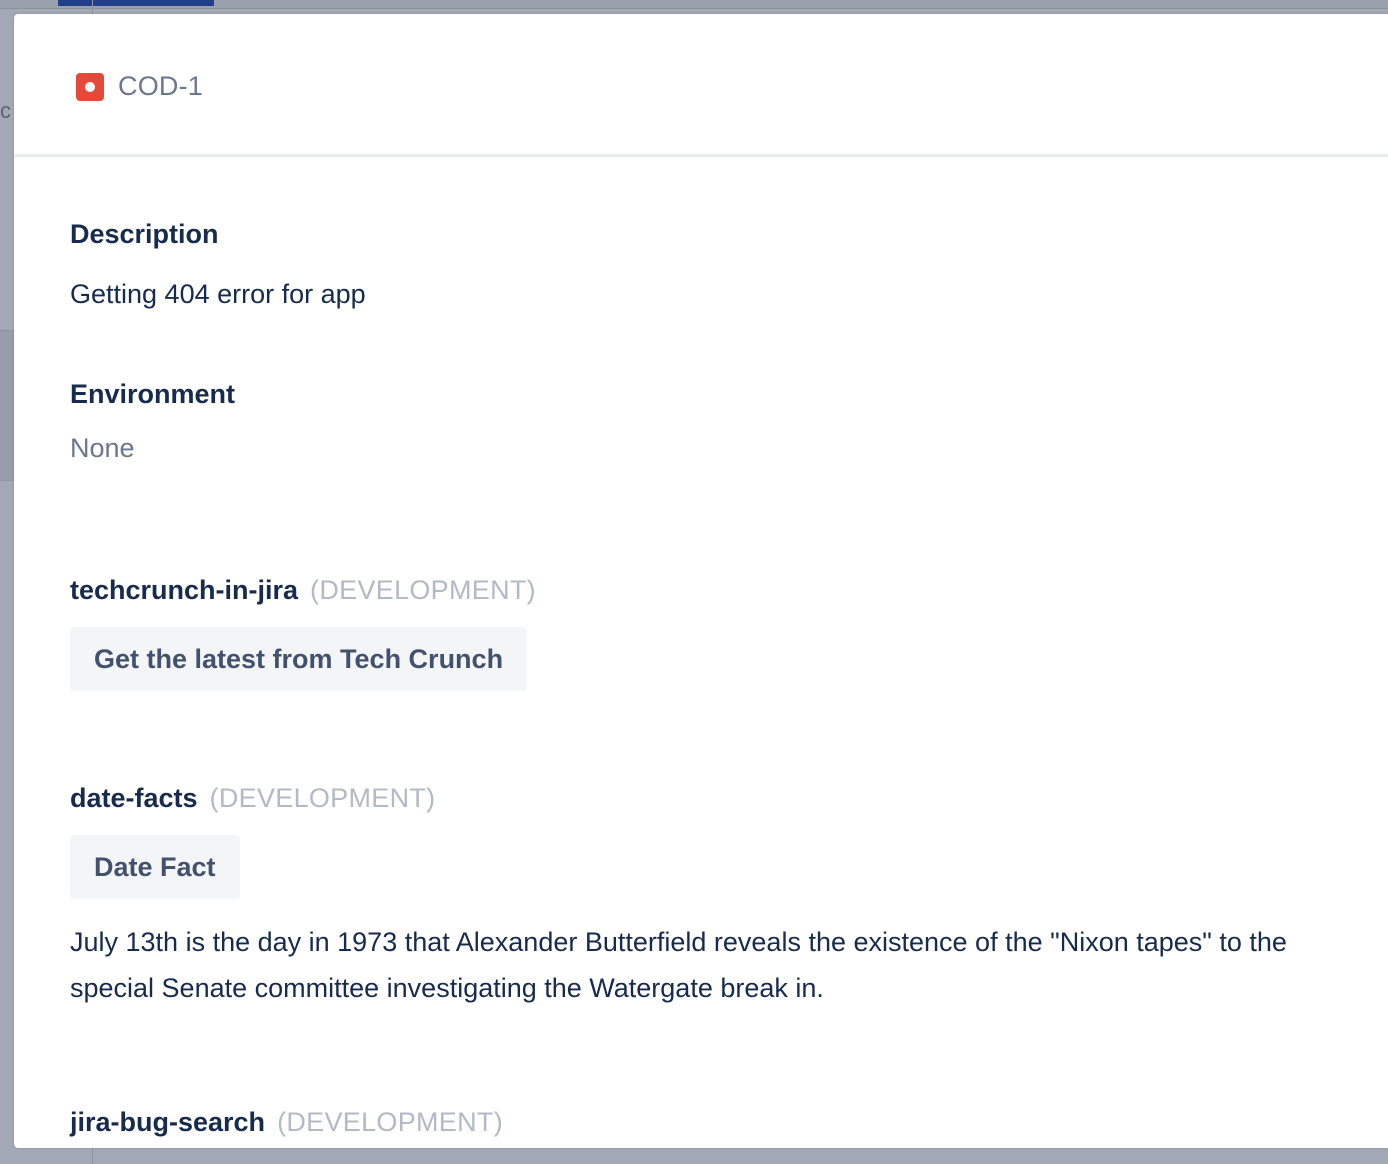  I want to click on description-heading: Description, so click(144, 234).